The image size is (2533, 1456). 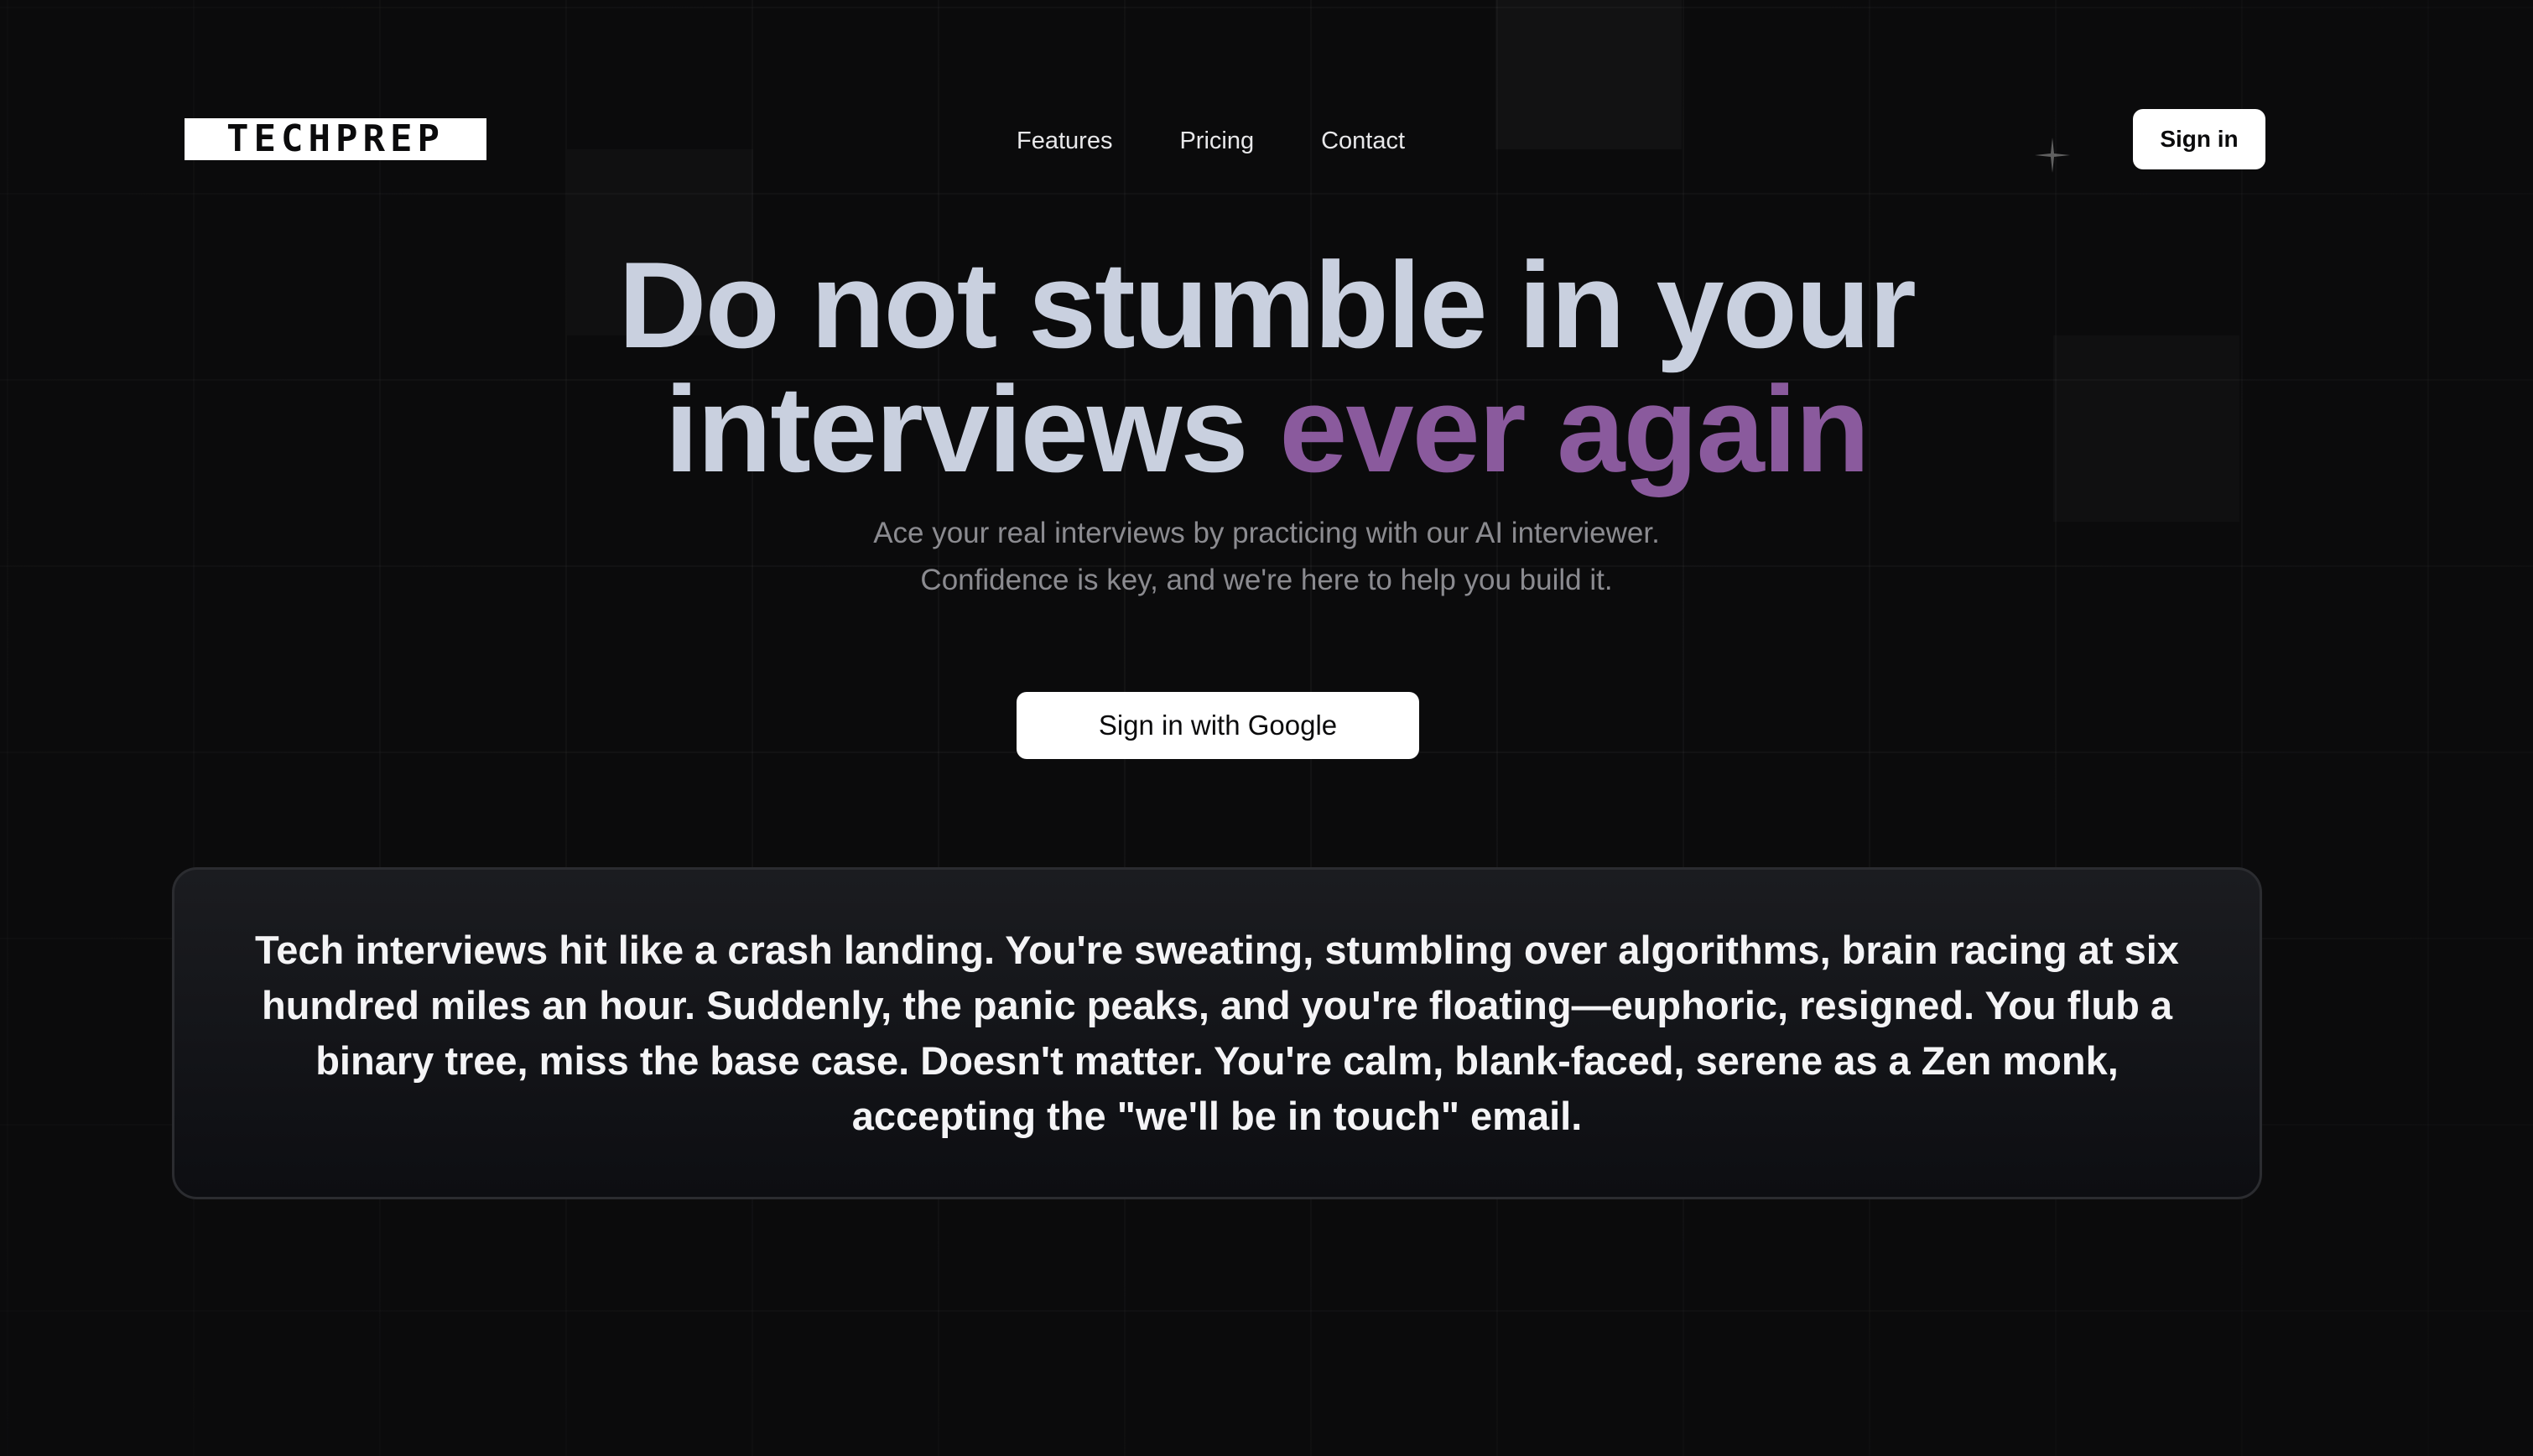 I want to click on google-sign-in-button: Sign in with Google, so click(x=1218, y=725).